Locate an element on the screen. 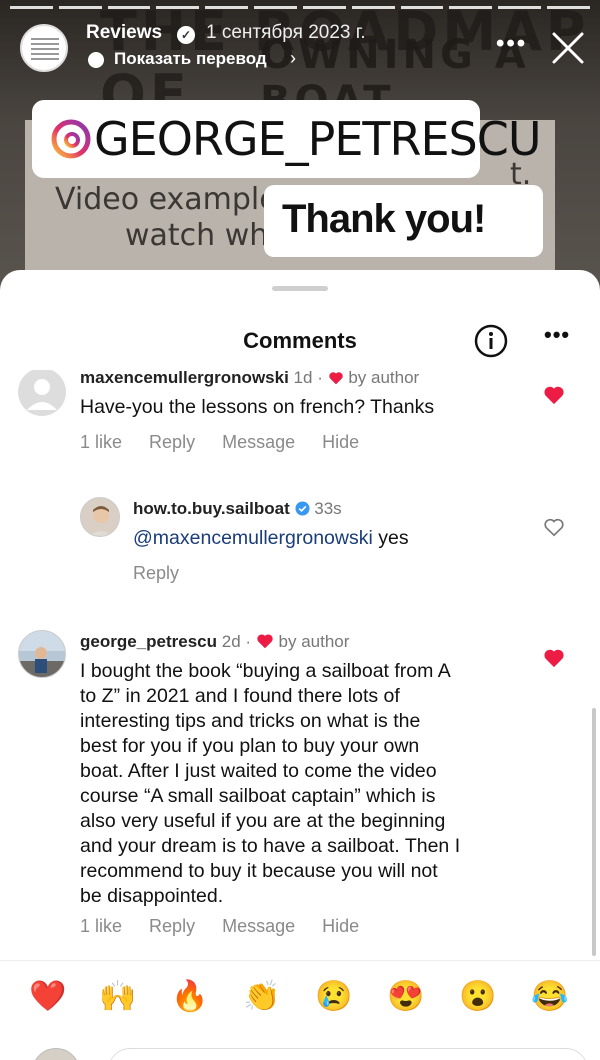  translate-icon is located at coordinates (96, 60).